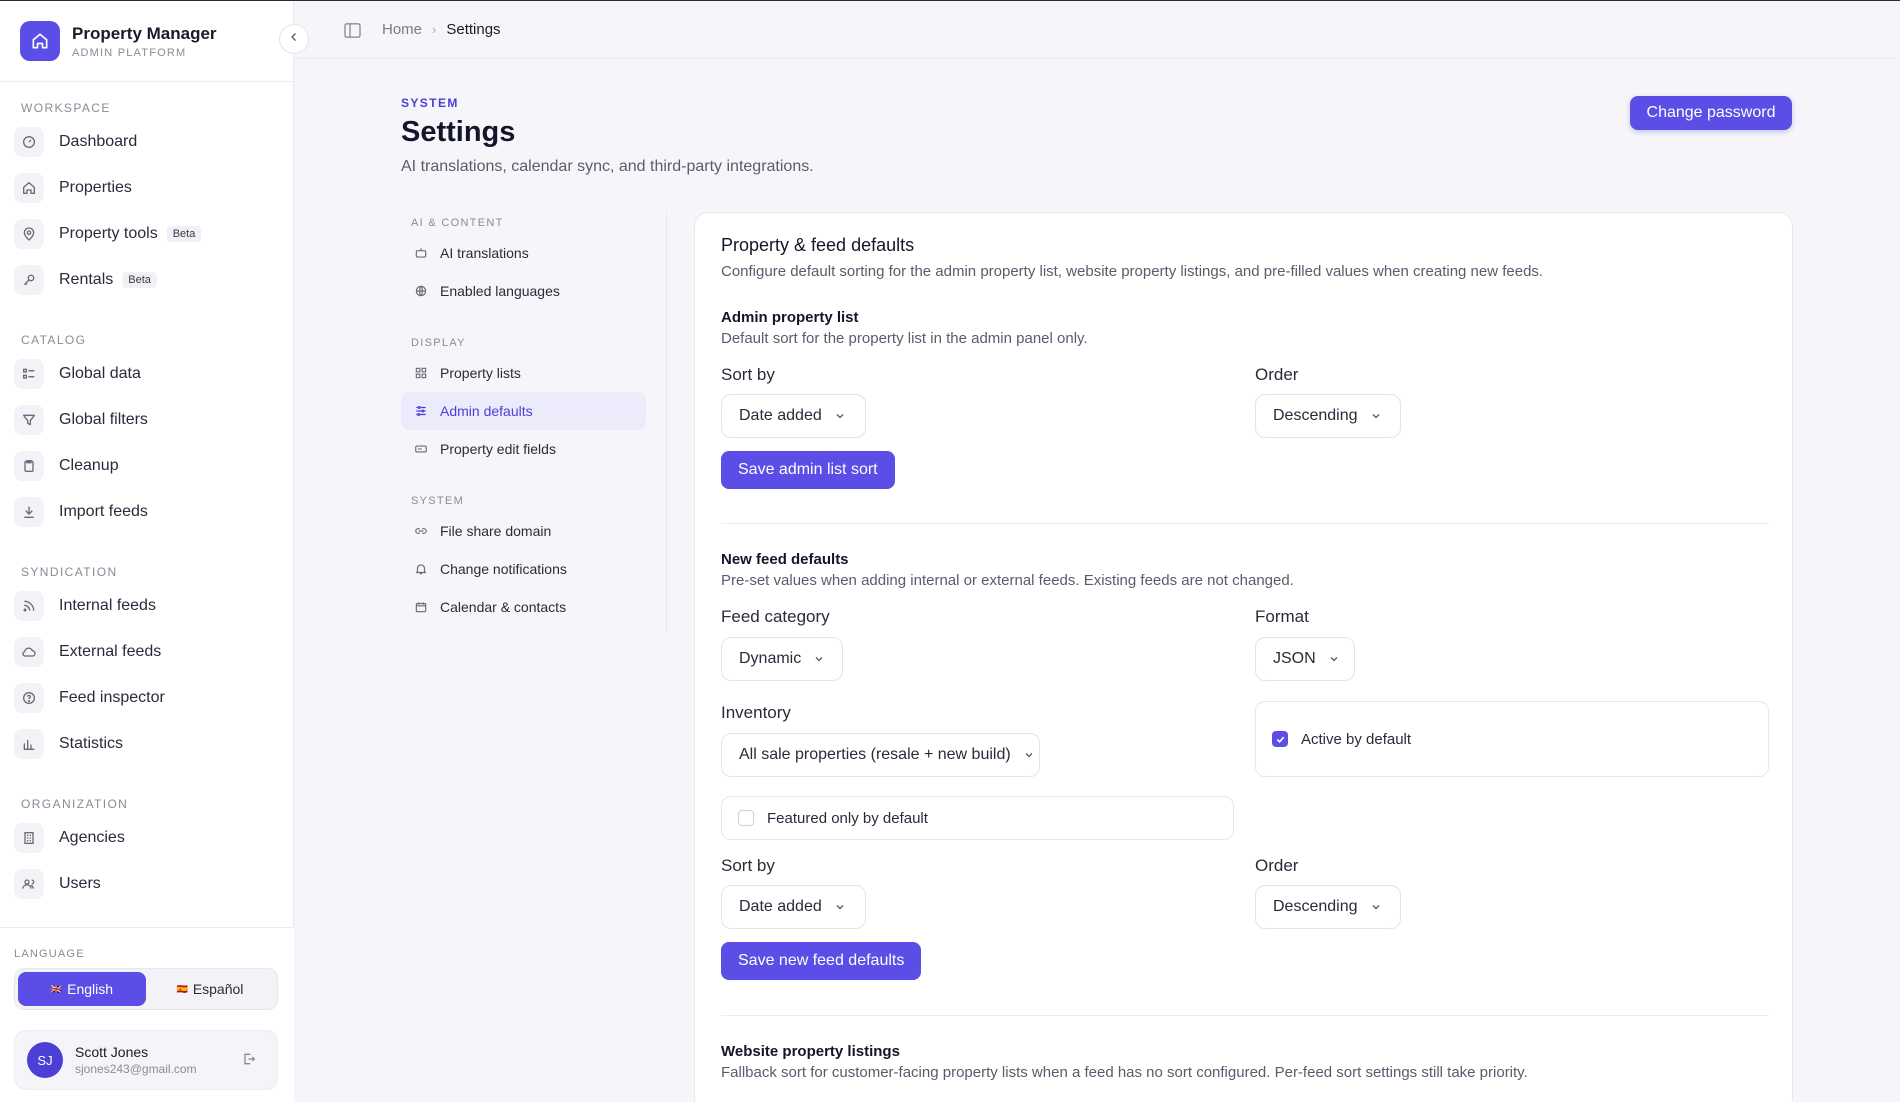  I want to click on feed-sort-select: Date added, so click(793, 907).